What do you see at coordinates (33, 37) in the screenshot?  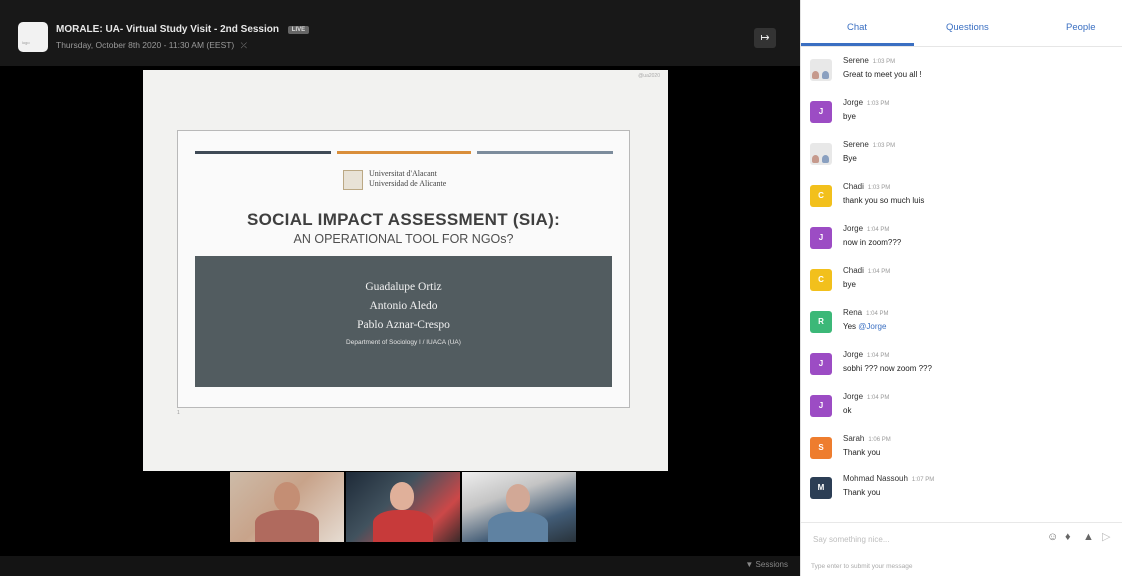 I see `event-logo: logo` at bounding box center [33, 37].